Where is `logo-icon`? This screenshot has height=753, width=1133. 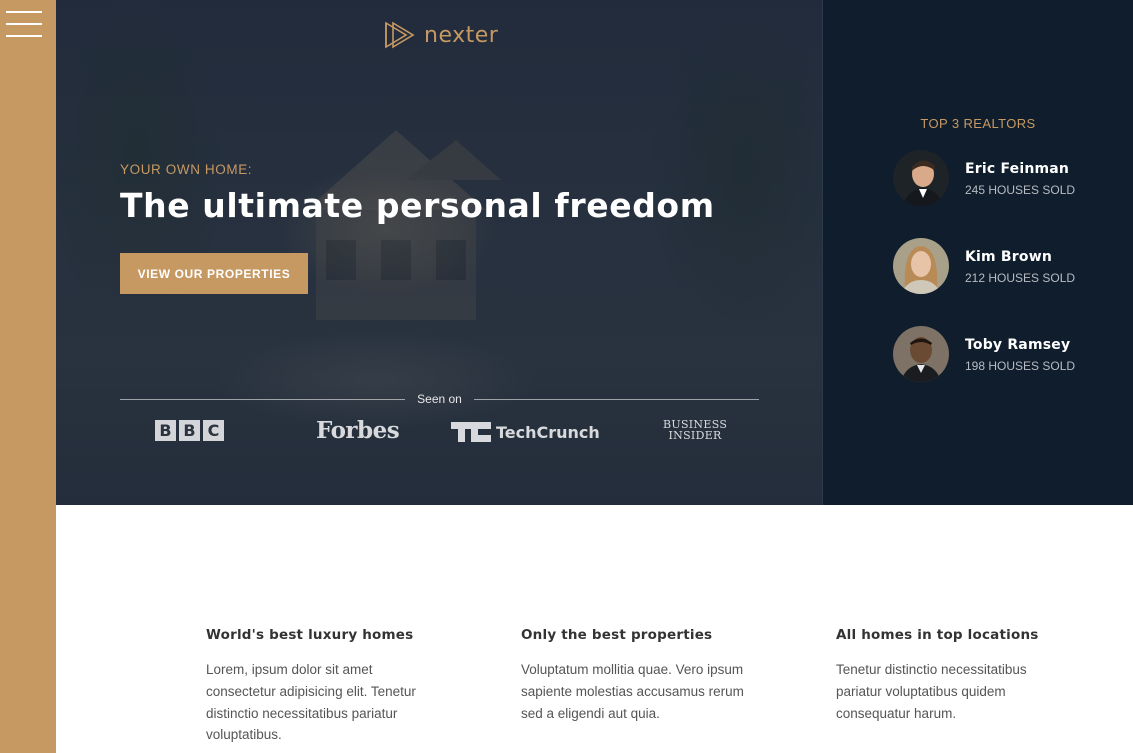
logo-icon is located at coordinates (400, 35).